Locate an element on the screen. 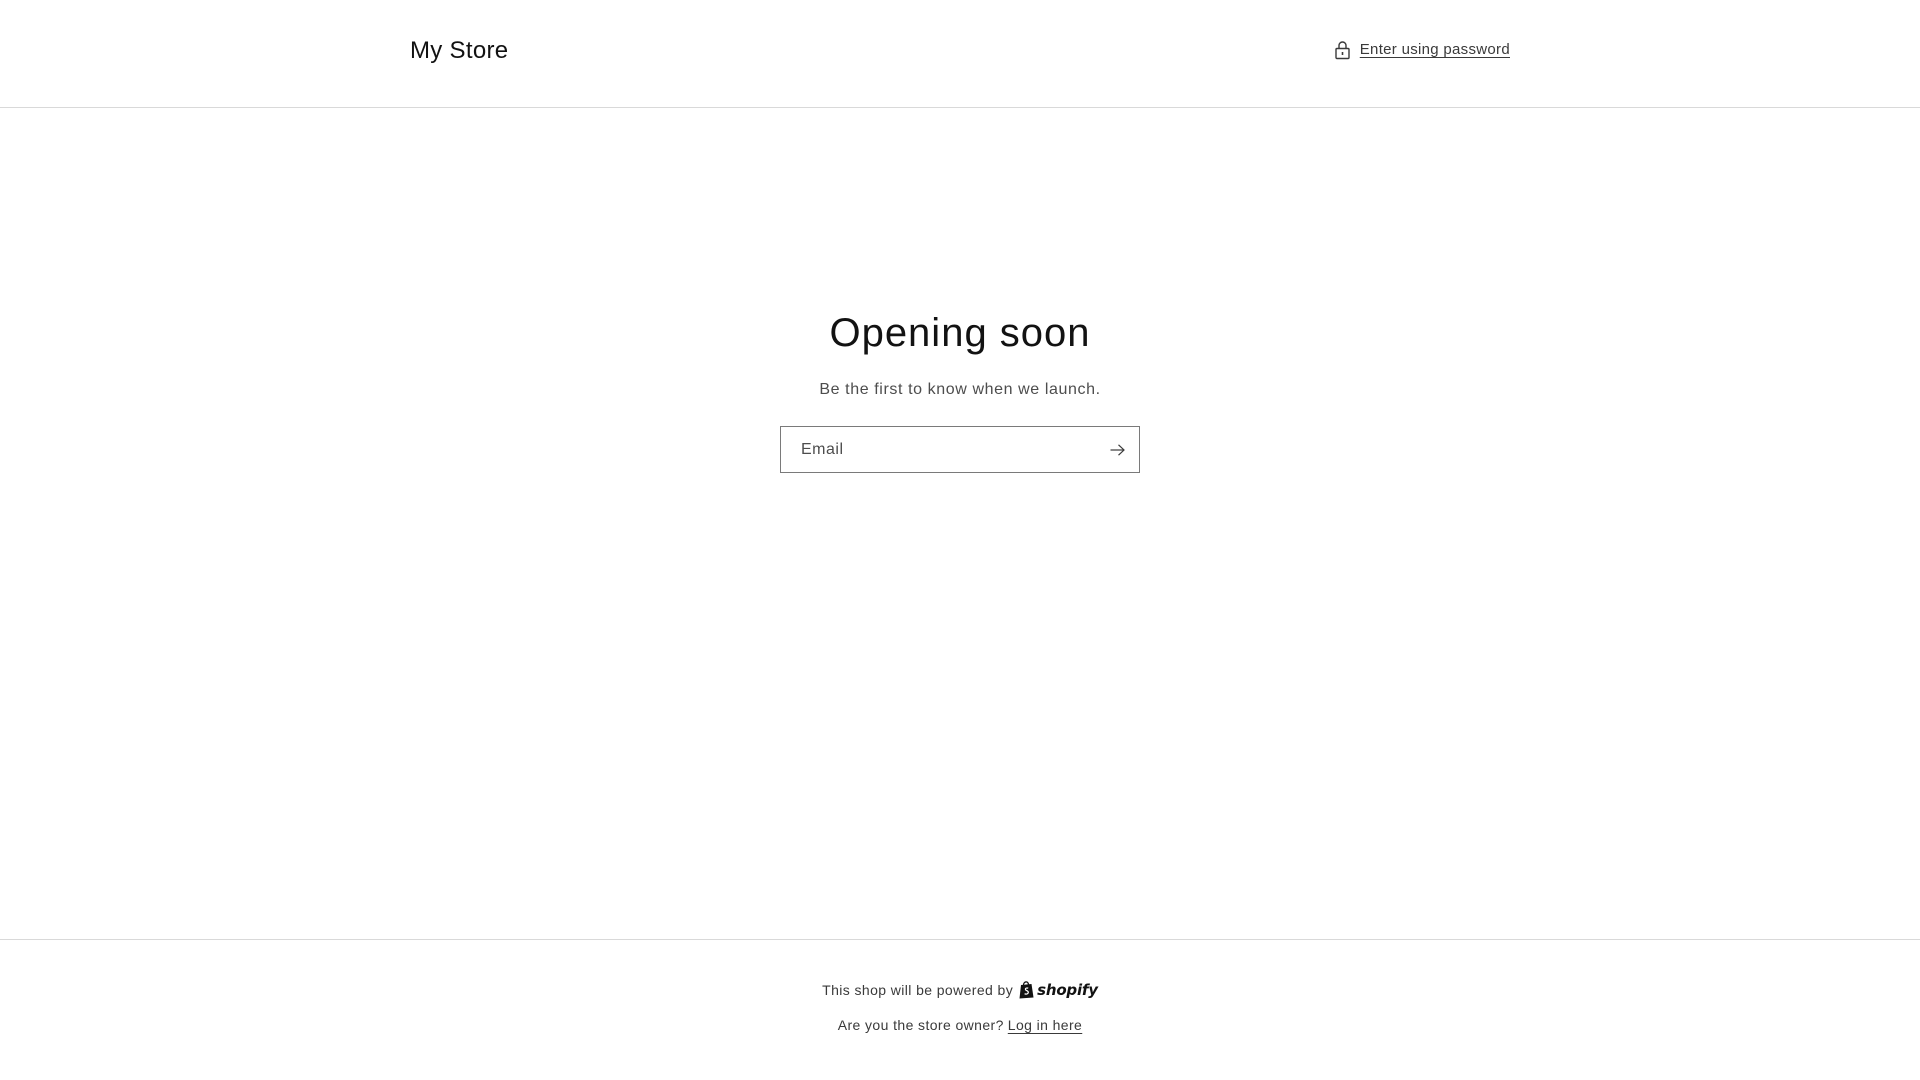 Image resolution: width=1920 pixels, height=1080 pixels. powered-by-text: This shop will be powered by is located at coordinates (918, 989).